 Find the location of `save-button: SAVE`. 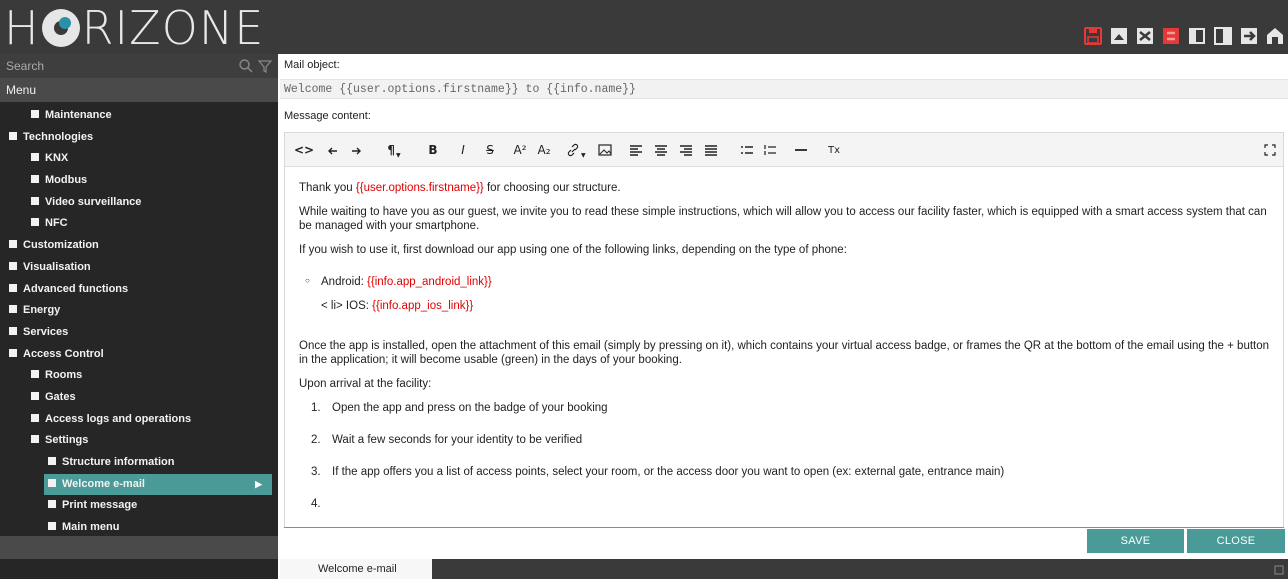

save-button: SAVE is located at coordinates (1135, 541).